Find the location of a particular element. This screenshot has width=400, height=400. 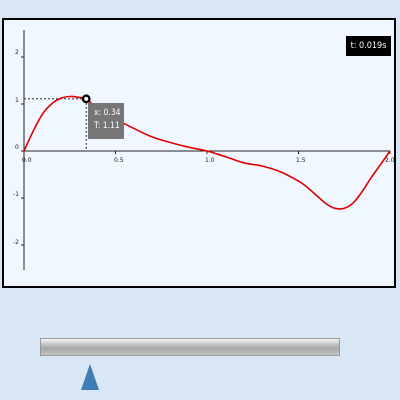

y-tick-label: -1 is located at coordinates (16, 194).